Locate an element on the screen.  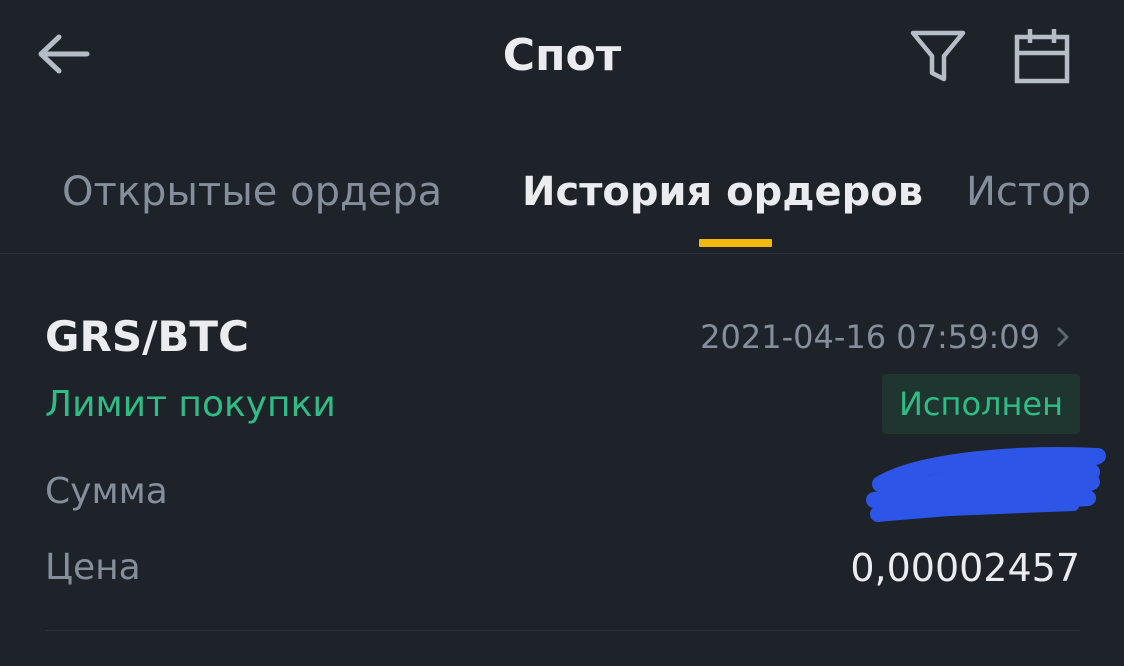
calendar-button is located at coordinates (1042, 56).